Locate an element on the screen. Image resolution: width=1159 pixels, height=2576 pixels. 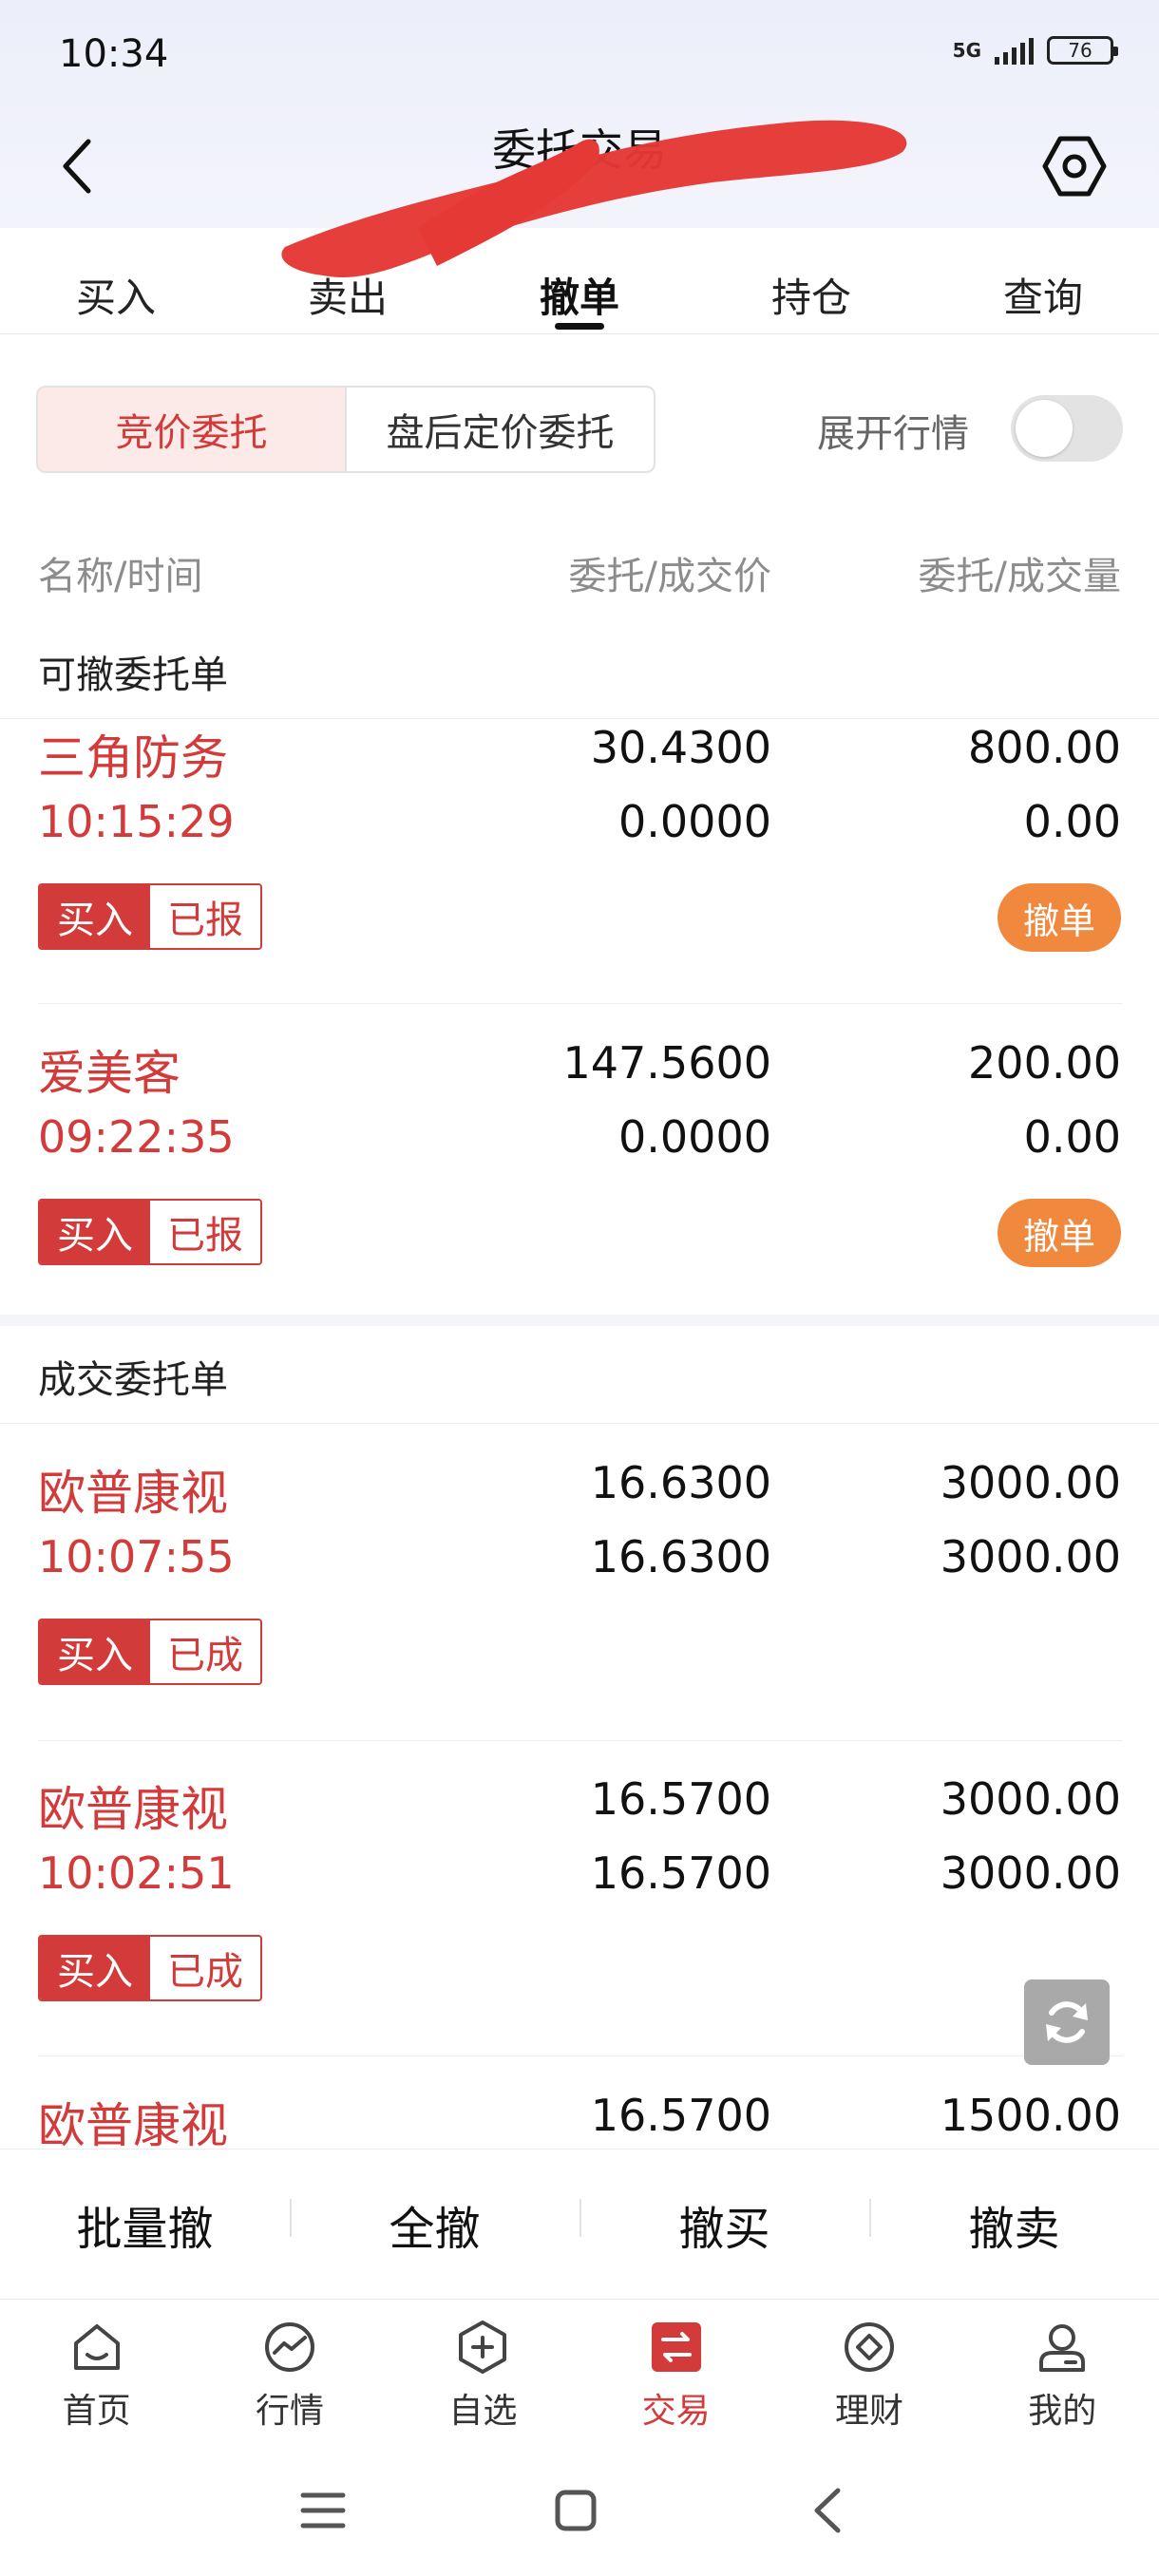
market-chart-icon is located at coordinates (289, 2347).